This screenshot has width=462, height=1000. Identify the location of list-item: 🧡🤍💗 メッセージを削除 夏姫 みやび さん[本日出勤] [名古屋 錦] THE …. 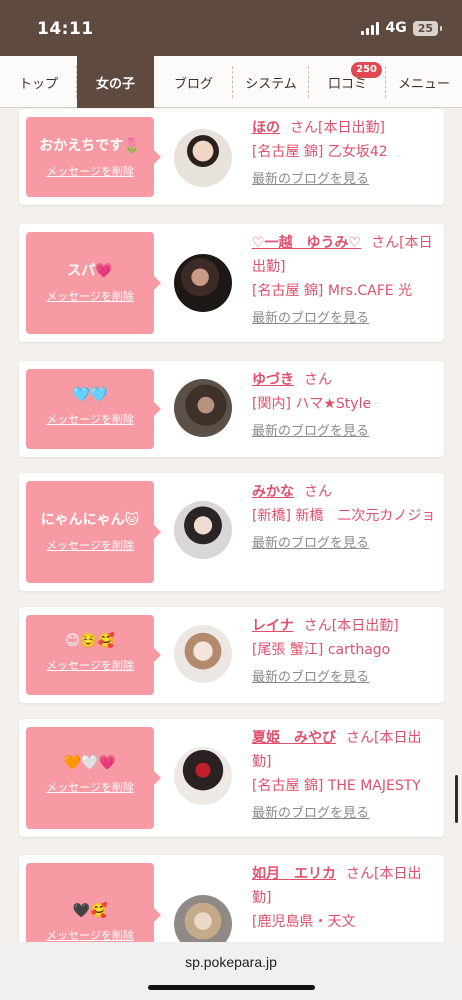
(231, 778).